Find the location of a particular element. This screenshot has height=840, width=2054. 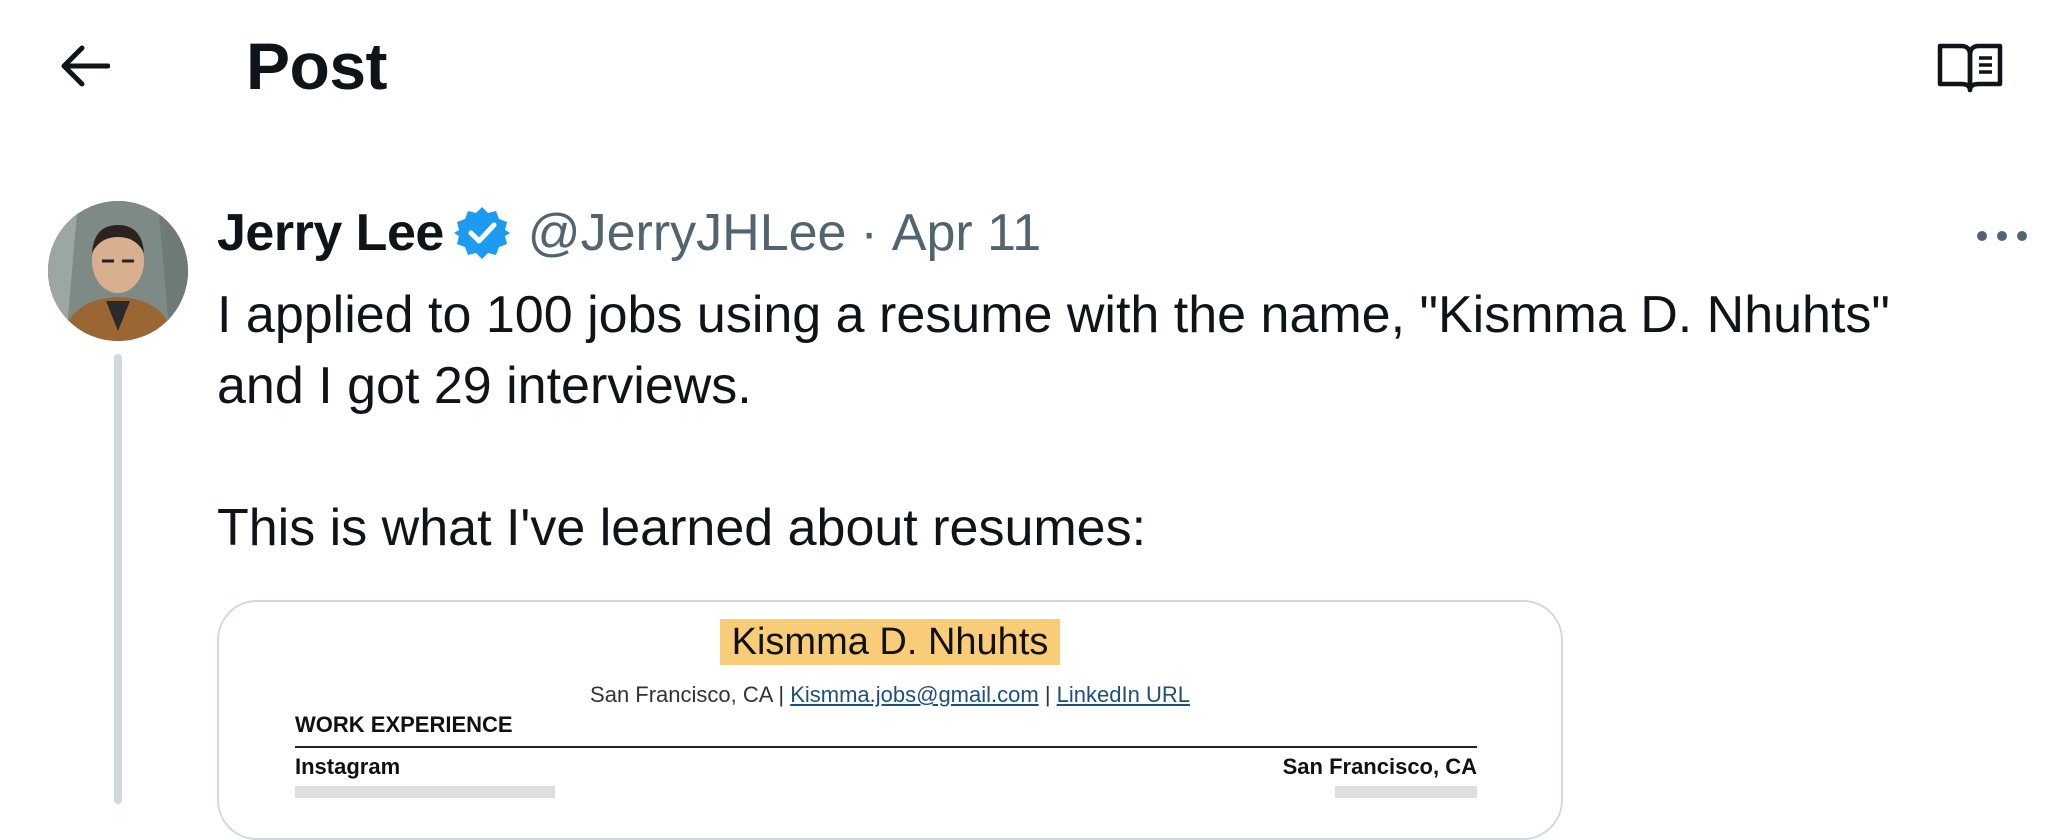

resume-name-text: Kismma D. Nhuhts is located at coordinates (890, 642).